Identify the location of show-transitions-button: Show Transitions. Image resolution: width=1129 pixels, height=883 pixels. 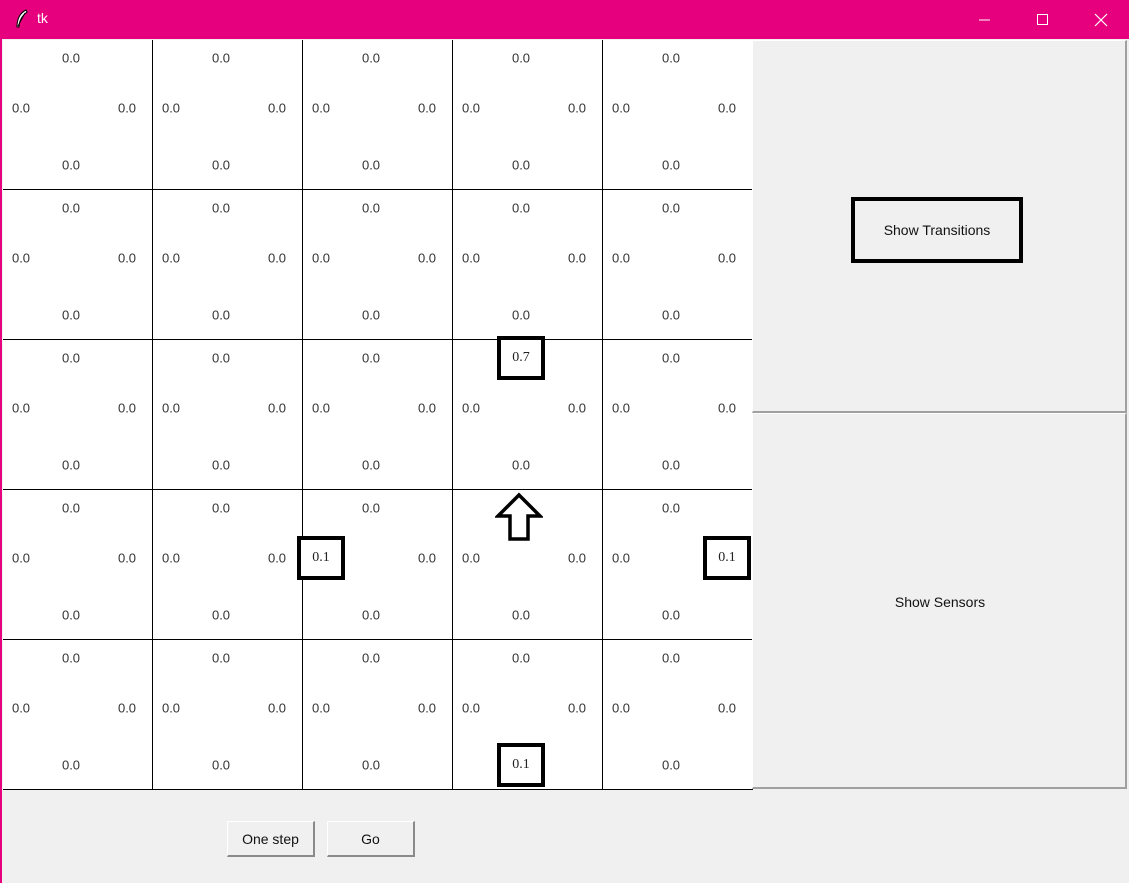
(937, 230).